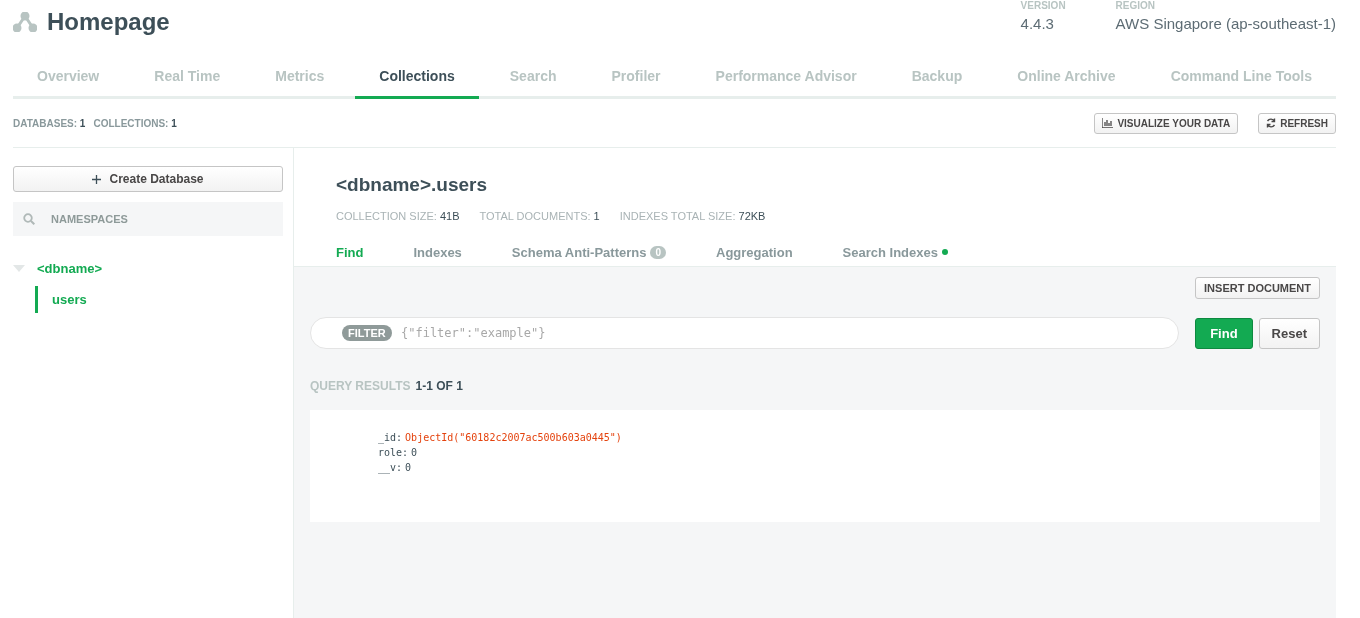 This screenshot has width=1360, height=618. Describe the element at coordinates (533, 77) in the screenshot. I see `nav-tab: Search` at that location.